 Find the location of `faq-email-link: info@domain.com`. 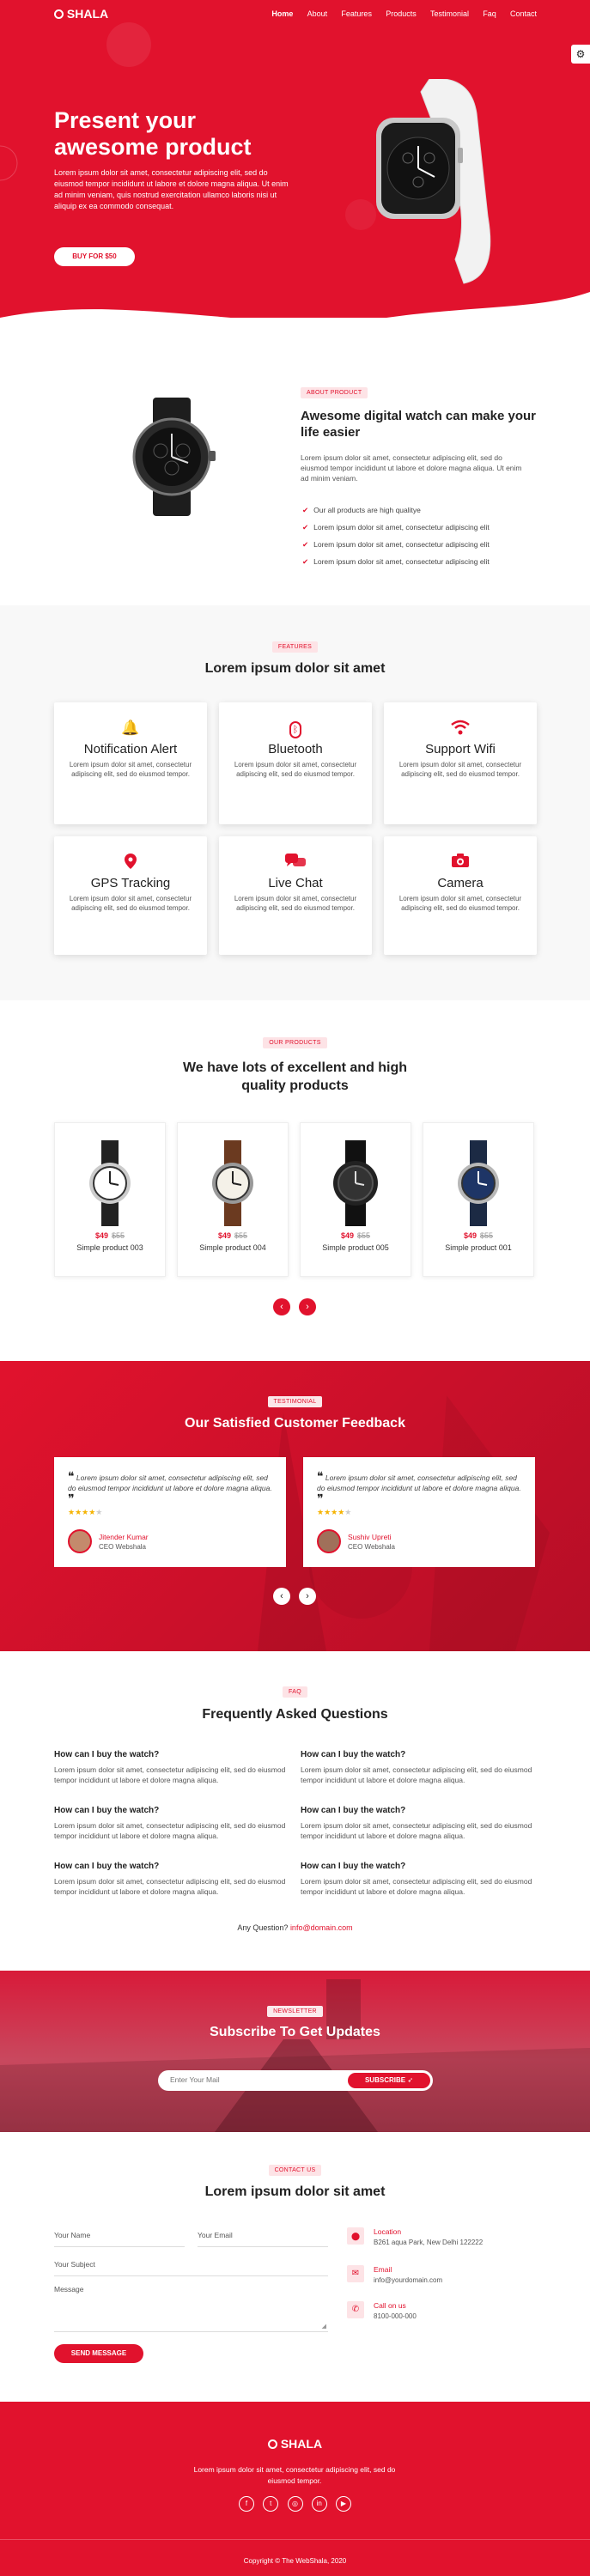

faq-email-link: info@domain.com is located at coordinates (321, 1928).